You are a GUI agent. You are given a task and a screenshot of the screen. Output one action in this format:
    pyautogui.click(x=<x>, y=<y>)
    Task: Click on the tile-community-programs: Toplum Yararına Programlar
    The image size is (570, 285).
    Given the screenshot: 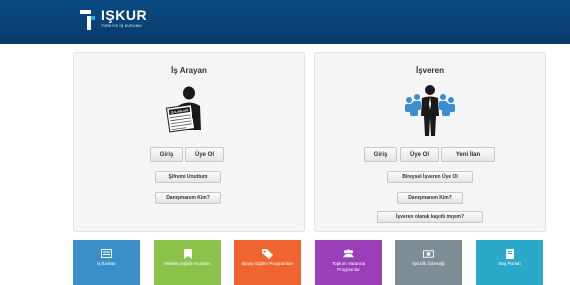 What is the action you would take?
    pyautogui.click(x=348, y=262)
    